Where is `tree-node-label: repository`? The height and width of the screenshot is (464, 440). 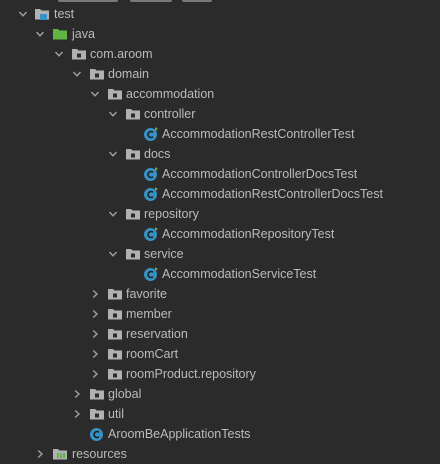 tree-node-label: repository is located at coordinates (171, 214).